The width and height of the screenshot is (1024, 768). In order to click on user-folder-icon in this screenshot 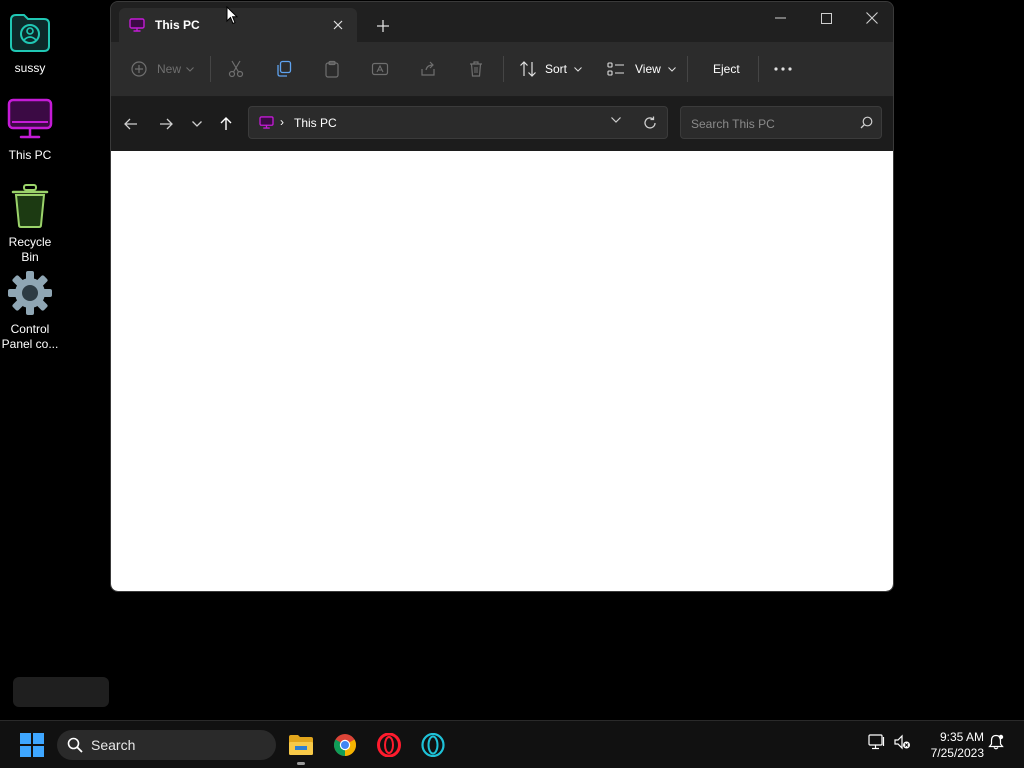, I will do `click(30, 32)`.